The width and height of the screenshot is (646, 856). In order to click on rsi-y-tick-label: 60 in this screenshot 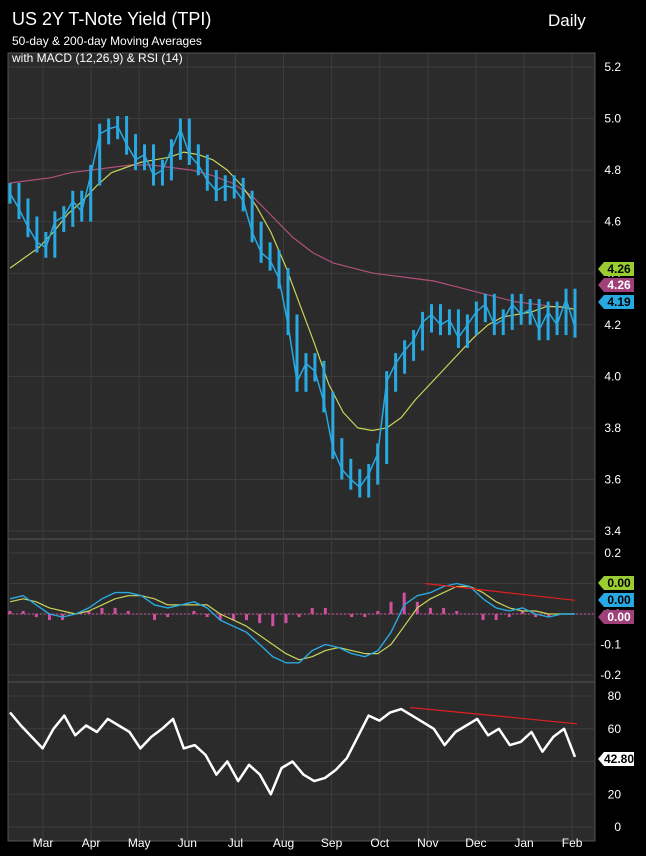, I will do `click(615, 729)`.